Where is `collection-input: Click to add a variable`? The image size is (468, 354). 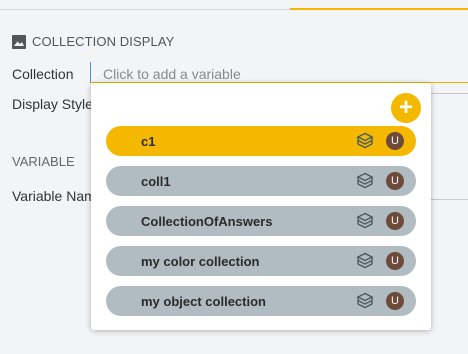 collection-input: Click to add a variable is located at coordinates (279, 72).